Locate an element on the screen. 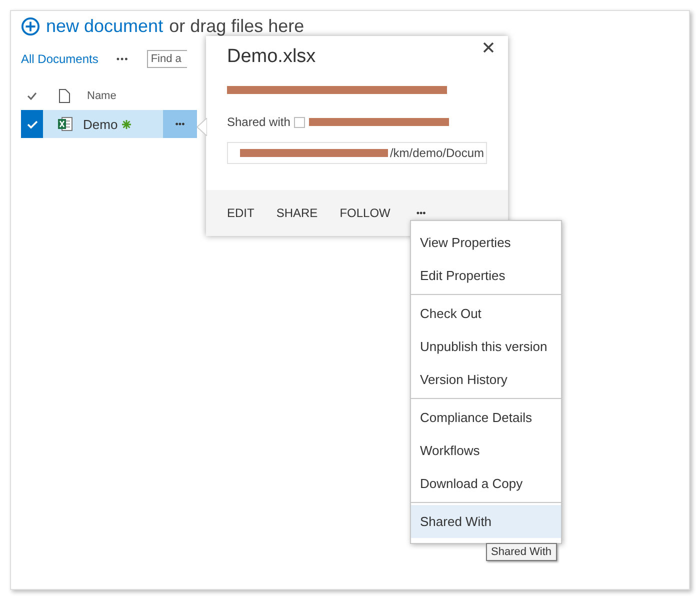 This screenshot has height=604, width=700. callout-title: Demo.xlsx is located at coordinates (272, 57).